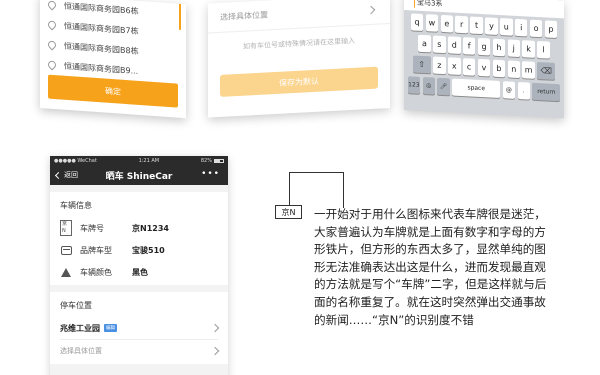 Image resolution: width=600 pixels, height=375 pixels. I want to click on return-key: return, so click(546, 92).